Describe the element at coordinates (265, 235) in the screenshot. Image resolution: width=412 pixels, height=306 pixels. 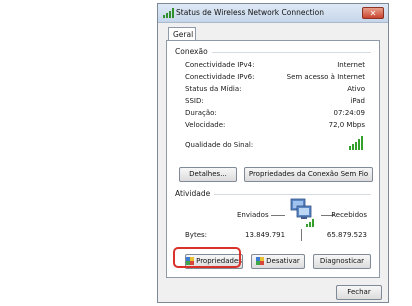
I see `bytes-sent-value: 13.849.791` at that location.